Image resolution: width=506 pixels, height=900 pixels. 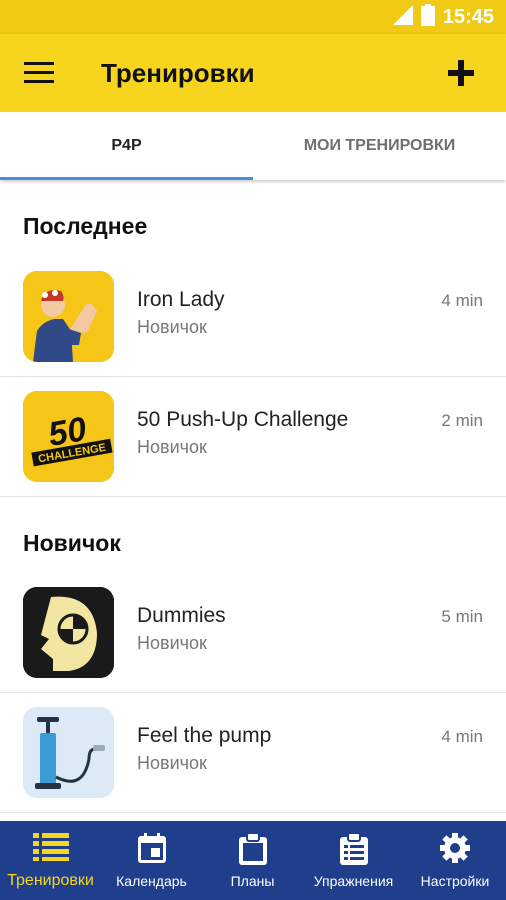 What do you see at coordinates (126, 178) in the screenshot?
I see `tab-indicator` at bounding box center [126, 178].